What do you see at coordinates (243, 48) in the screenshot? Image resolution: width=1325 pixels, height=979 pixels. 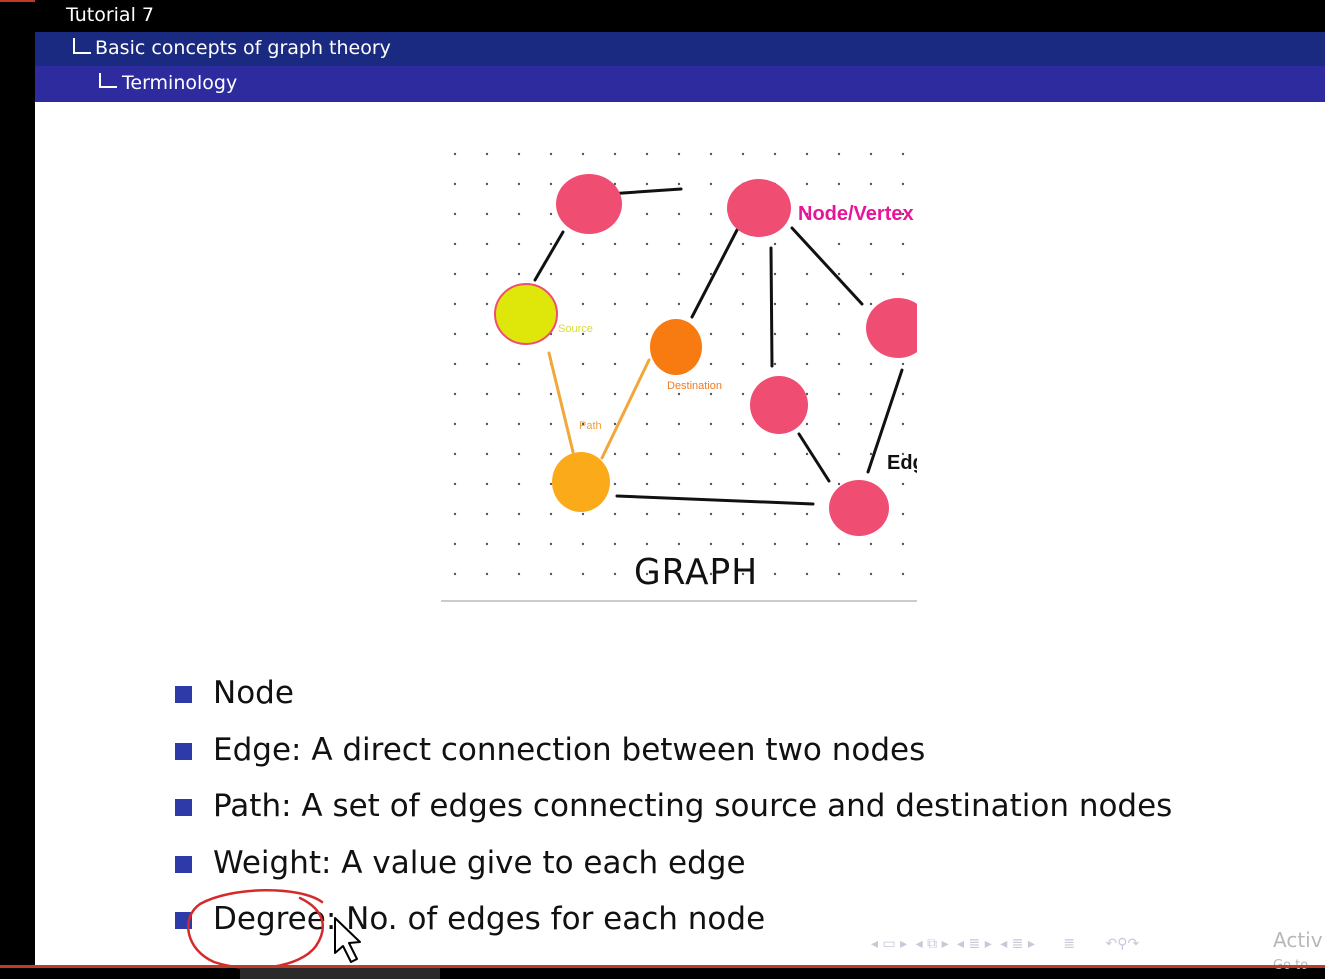 I see `header-section: Basic concepts of graph theory` at bounding box center [243, 48].